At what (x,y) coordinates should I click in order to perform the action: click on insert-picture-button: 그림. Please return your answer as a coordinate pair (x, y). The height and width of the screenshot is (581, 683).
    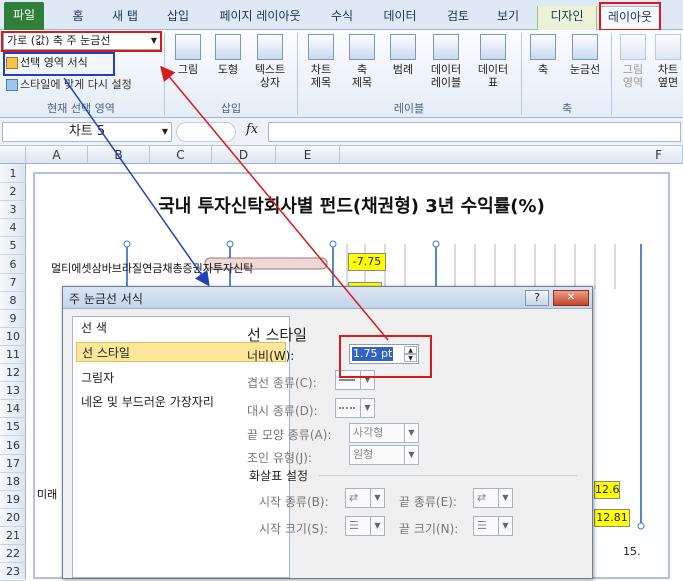
    Looking at the image, I should click on (188, 55).